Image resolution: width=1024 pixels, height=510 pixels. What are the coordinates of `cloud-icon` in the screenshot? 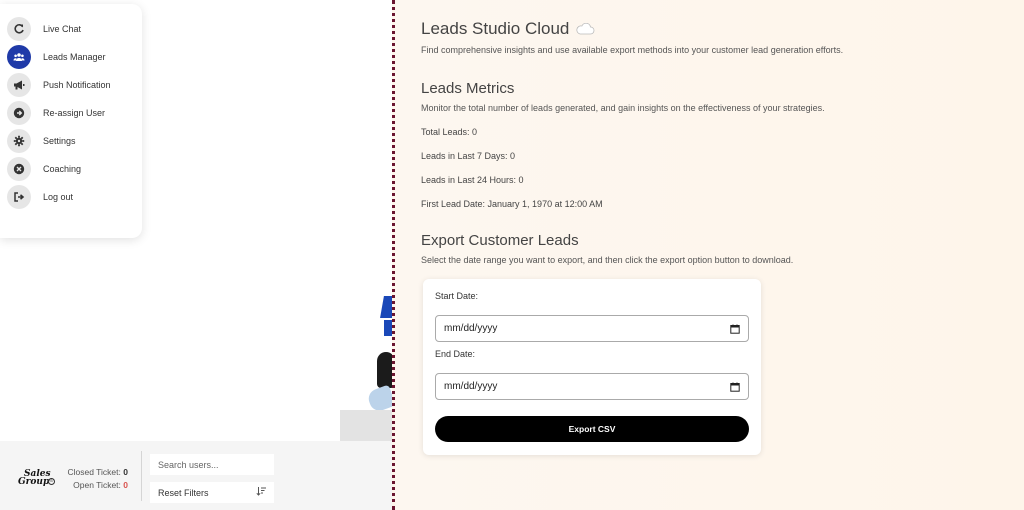 It's located at (585, 29).